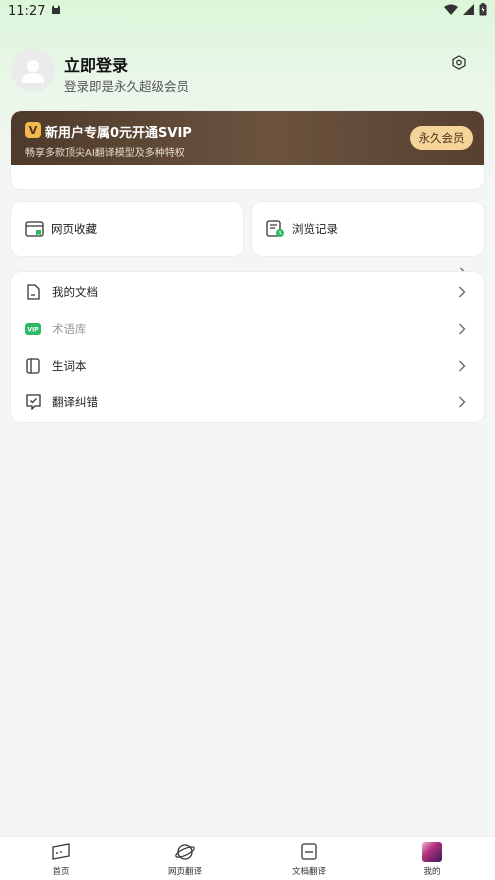  Describe the element at coordinates (308, 872) in the screenshot. I see `tab-label: 文档翻译` at that location.